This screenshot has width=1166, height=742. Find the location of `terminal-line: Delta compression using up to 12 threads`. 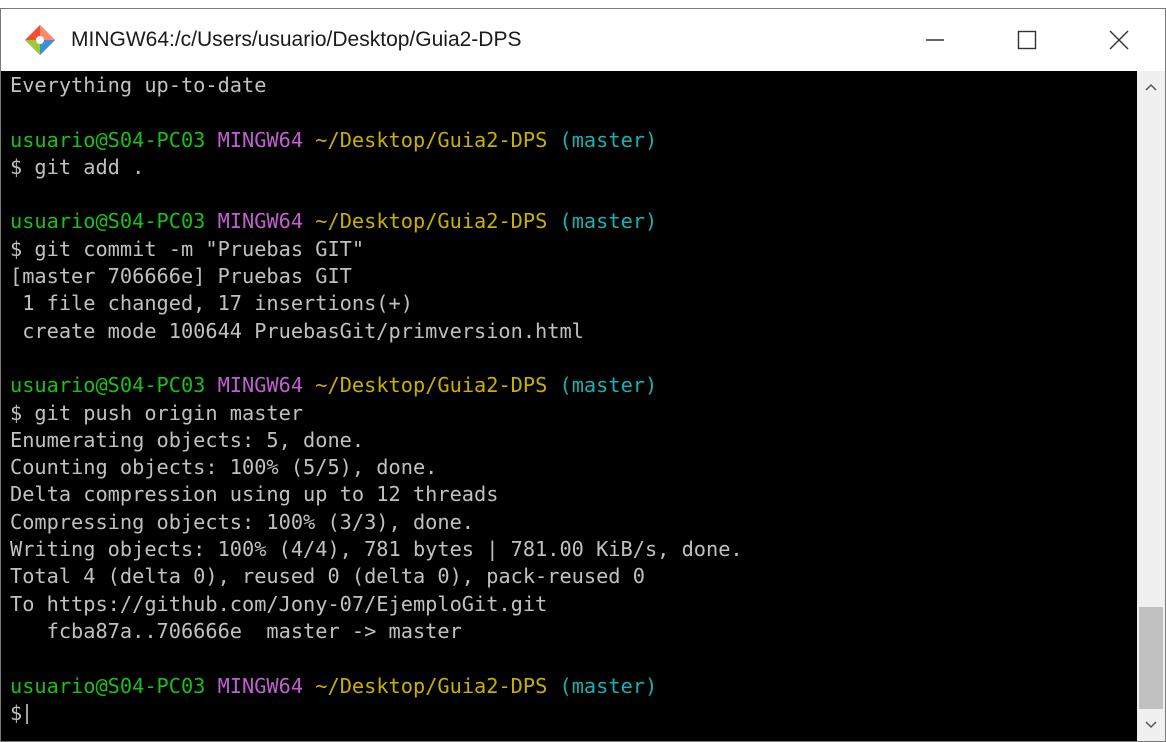

terminal-line: Delta compression using up to 12 threads is located at coordinates (254, 494).